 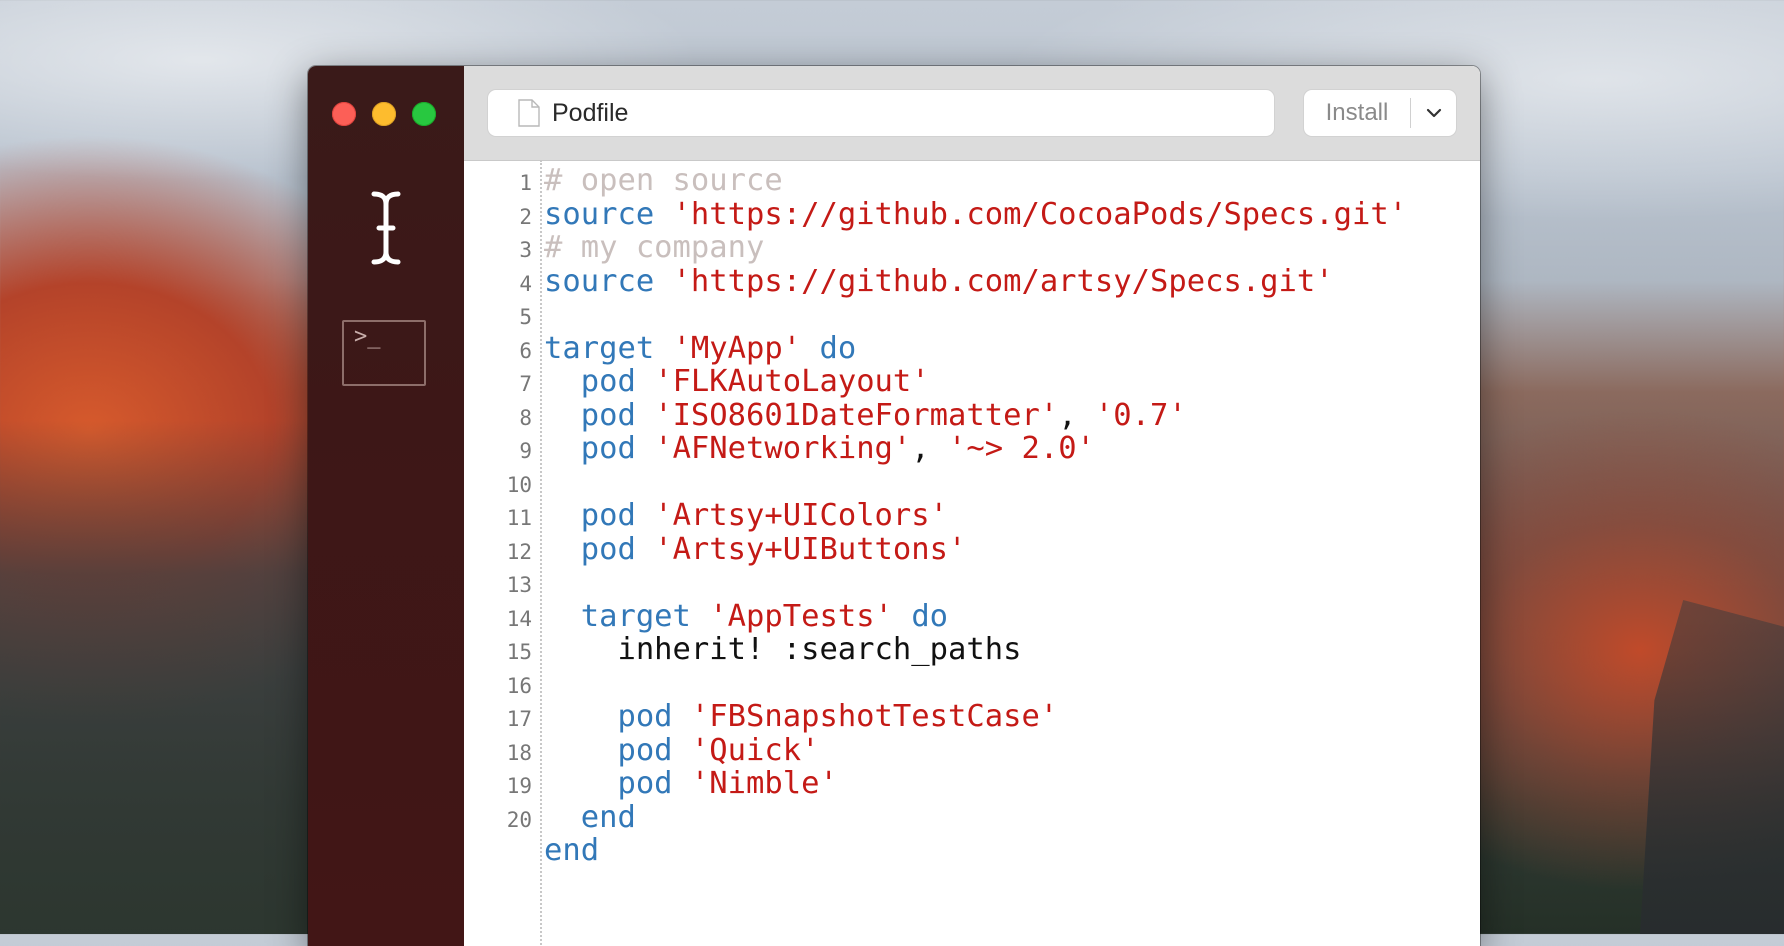 I want to click on code-token: 'AppTests', so click(x=801, y=616).